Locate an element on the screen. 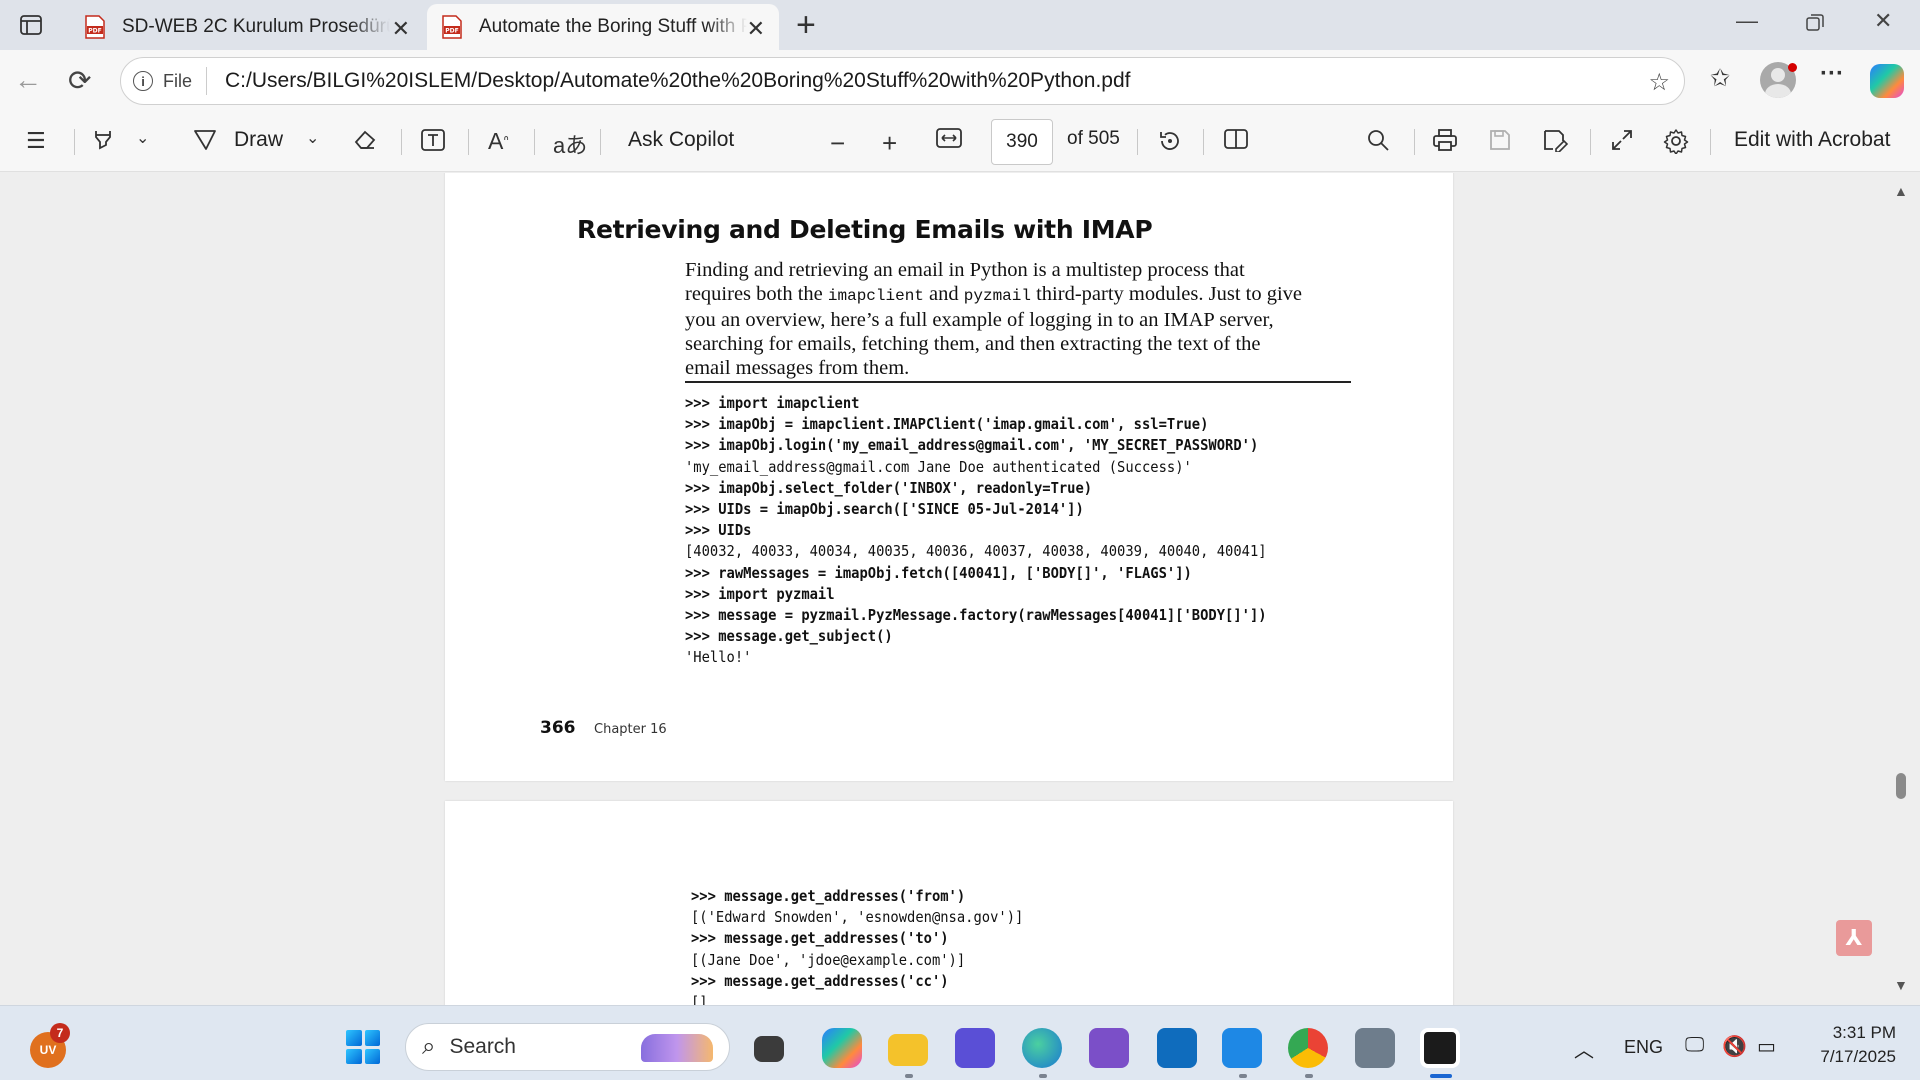 The height and width of the screenshot is (1080, 1920). close-window-icon: ✕ is located at coordinates (1883, 21).